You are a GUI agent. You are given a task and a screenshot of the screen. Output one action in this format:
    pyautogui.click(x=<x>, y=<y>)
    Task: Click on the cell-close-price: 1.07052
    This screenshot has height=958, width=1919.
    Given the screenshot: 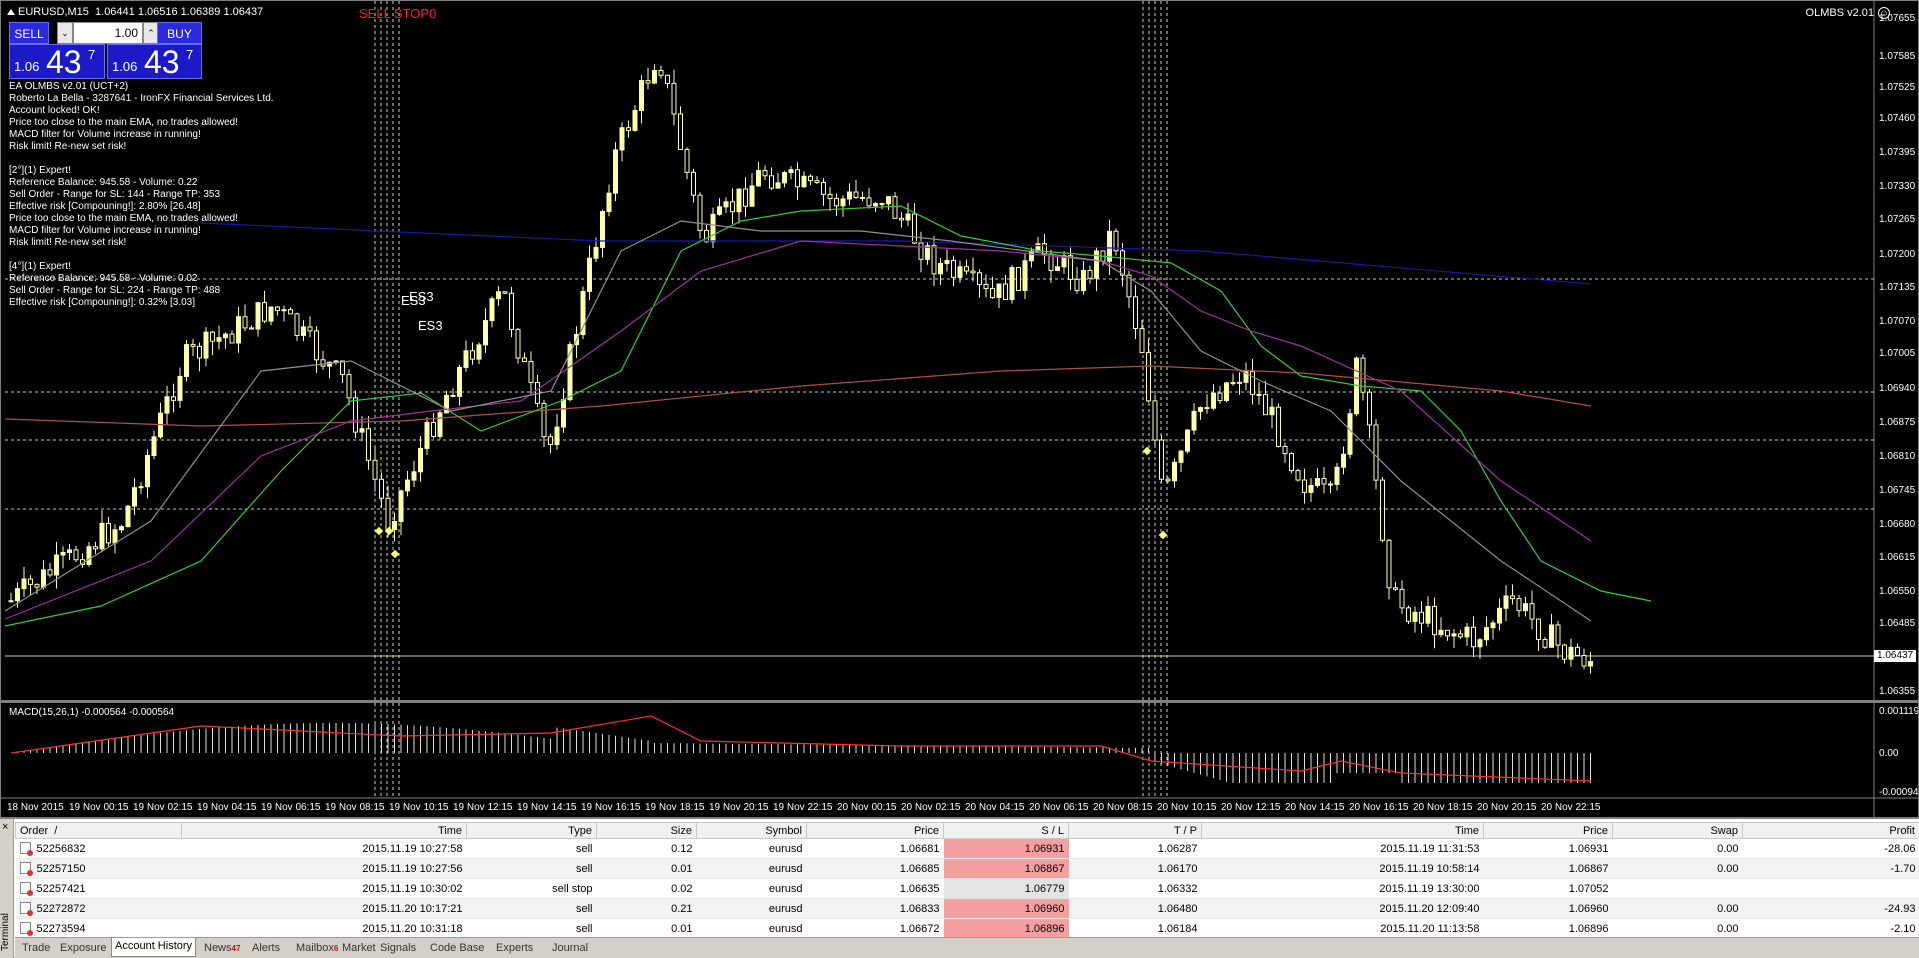 What is the action you would take?
    pyautogui.click(x=1548, y=889)
    